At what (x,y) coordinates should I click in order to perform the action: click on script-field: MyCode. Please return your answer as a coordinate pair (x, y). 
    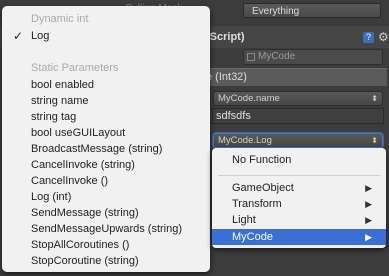
    Looking at the image, I should click on (313, 57).